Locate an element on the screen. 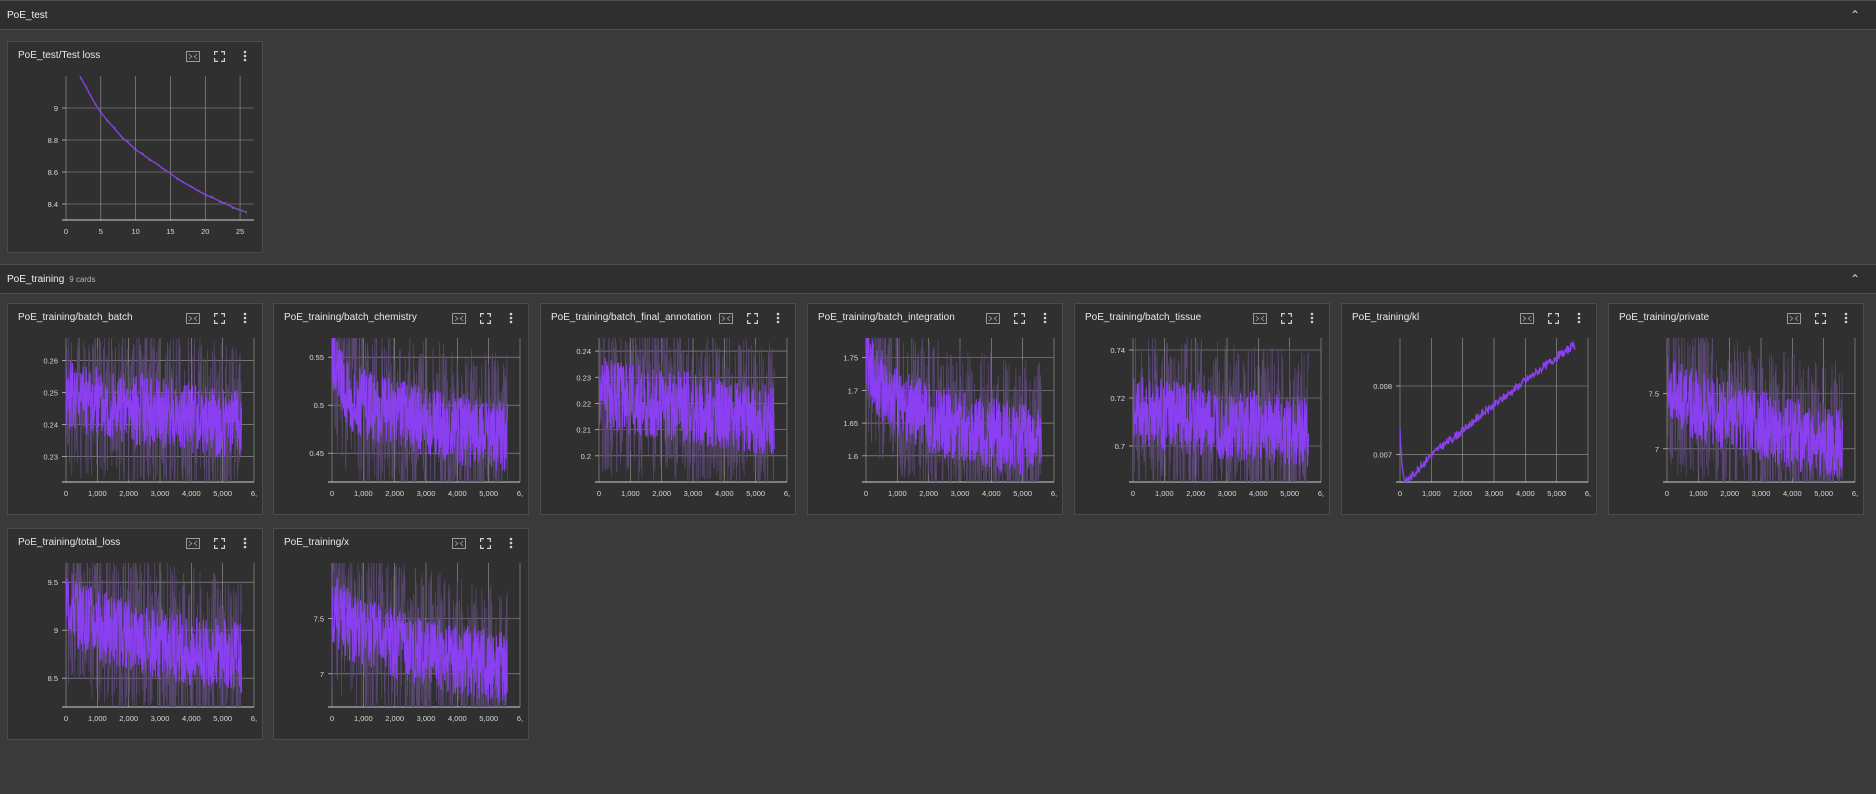 The height and width of the screenshot is (794, 1876). card-title: PoE_training/batch_chemistry is located at coordinates (350, 317).